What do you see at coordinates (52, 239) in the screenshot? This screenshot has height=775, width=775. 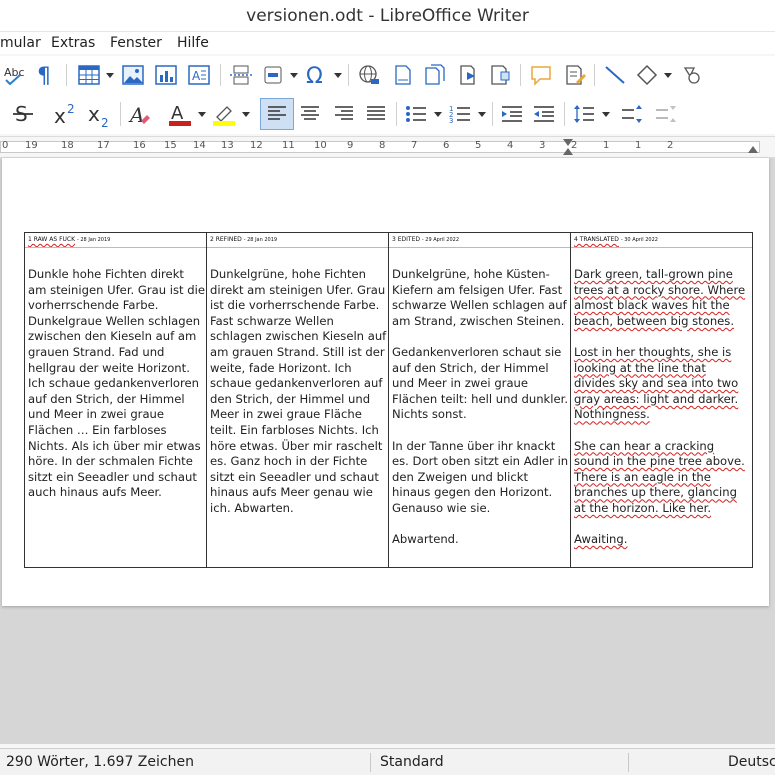 I see `column-title: 1 RAW AS FUCK` at bounding box center [52, 239].